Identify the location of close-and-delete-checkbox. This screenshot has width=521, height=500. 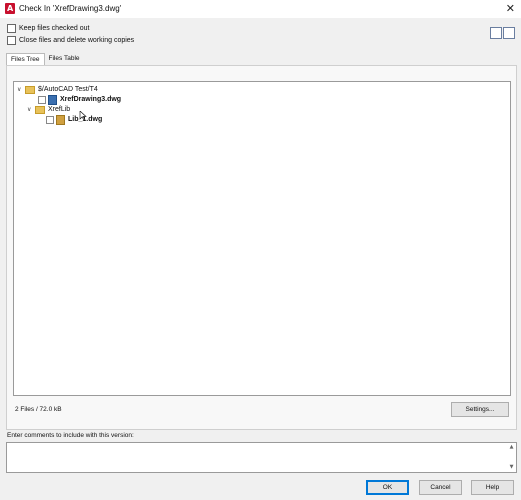
(11, 40).